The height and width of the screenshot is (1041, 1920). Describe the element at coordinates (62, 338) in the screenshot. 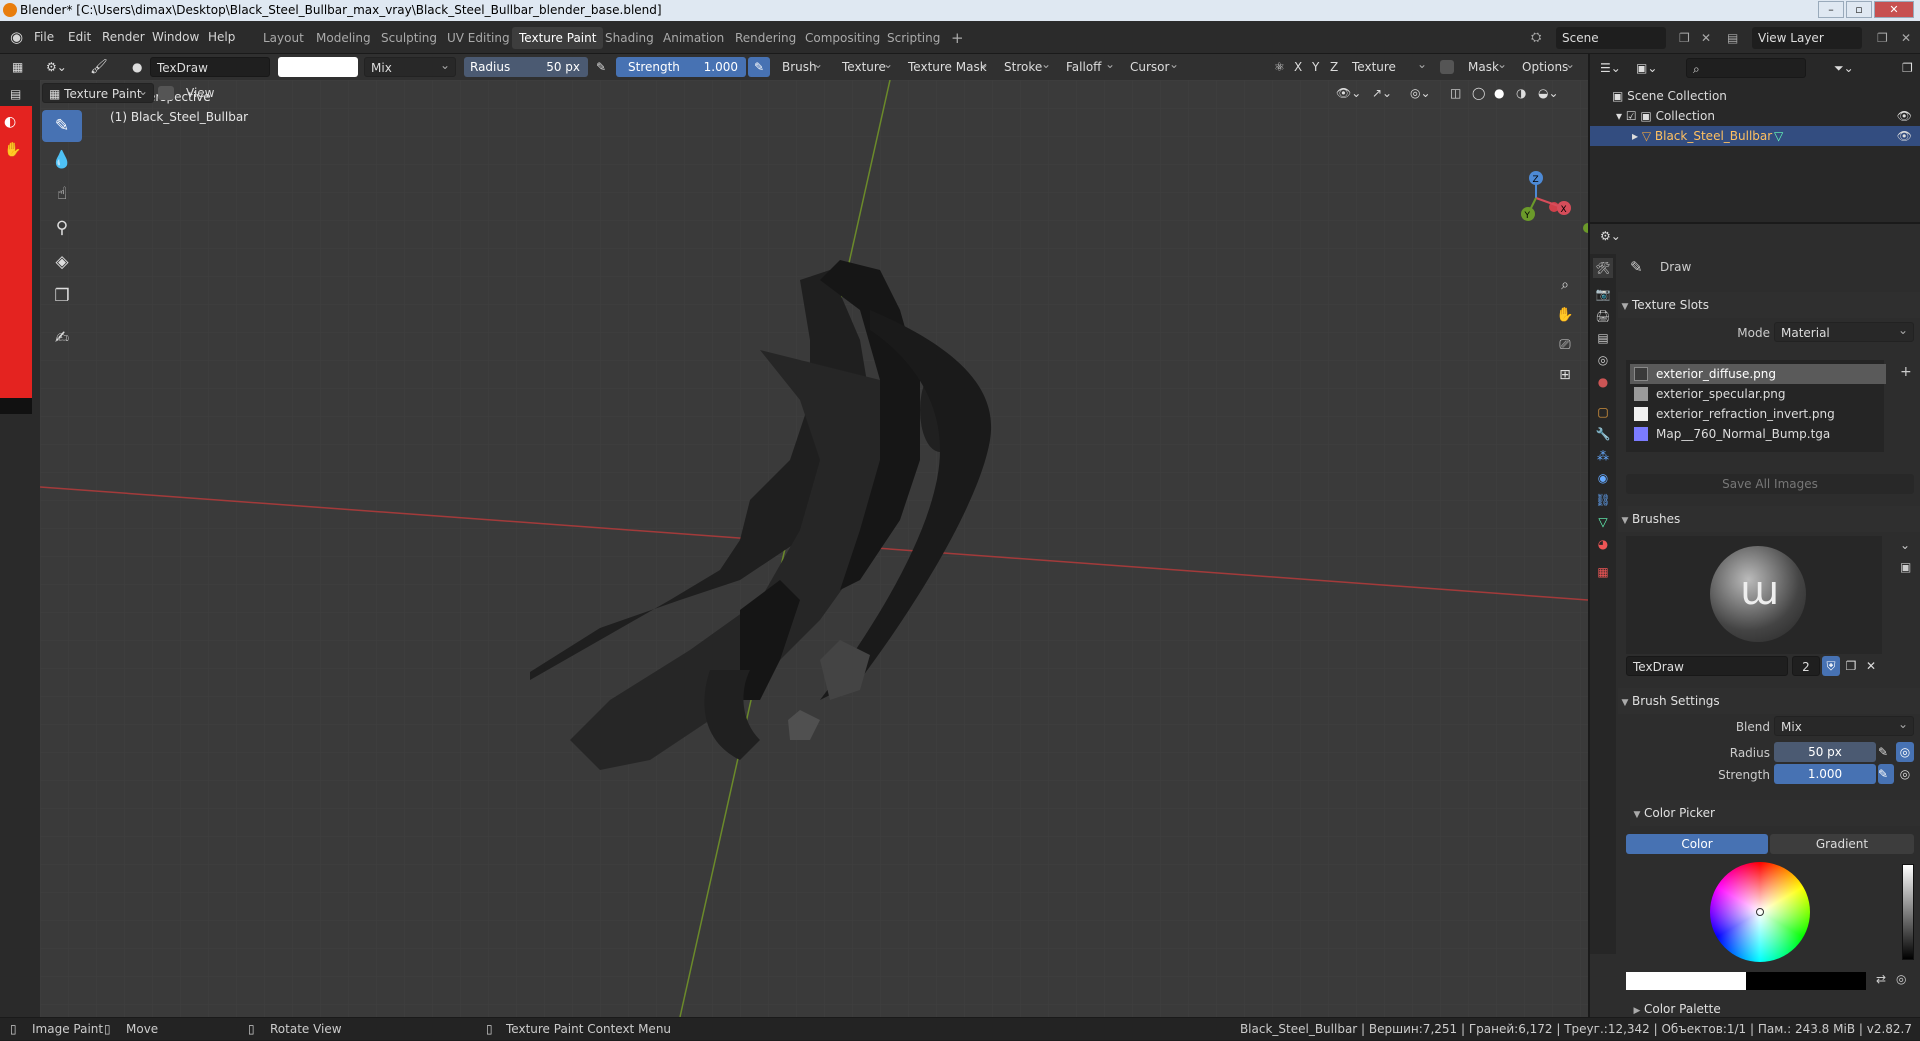

I see `annotate-tool-icon: ✍` at that location.